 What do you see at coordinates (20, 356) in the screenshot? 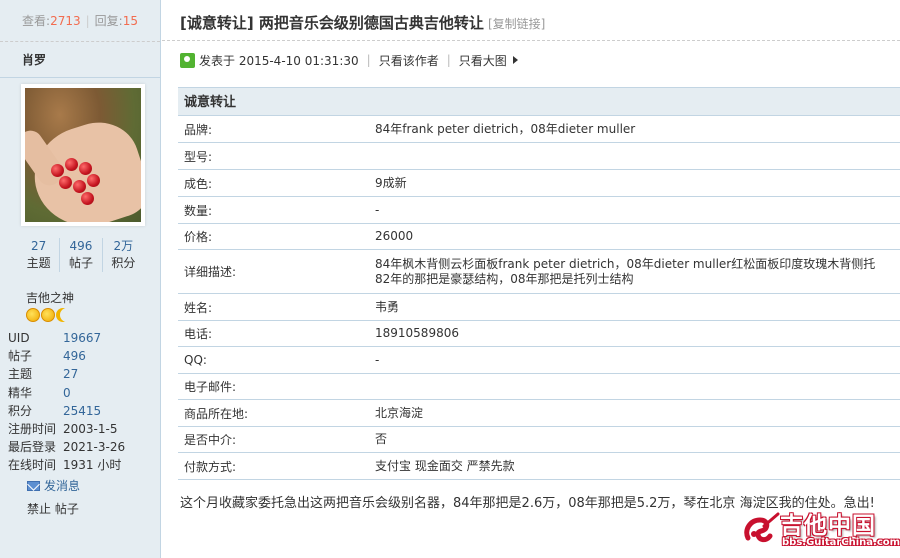
I see `info-key: 帖子` at bounding box center [20, 356].